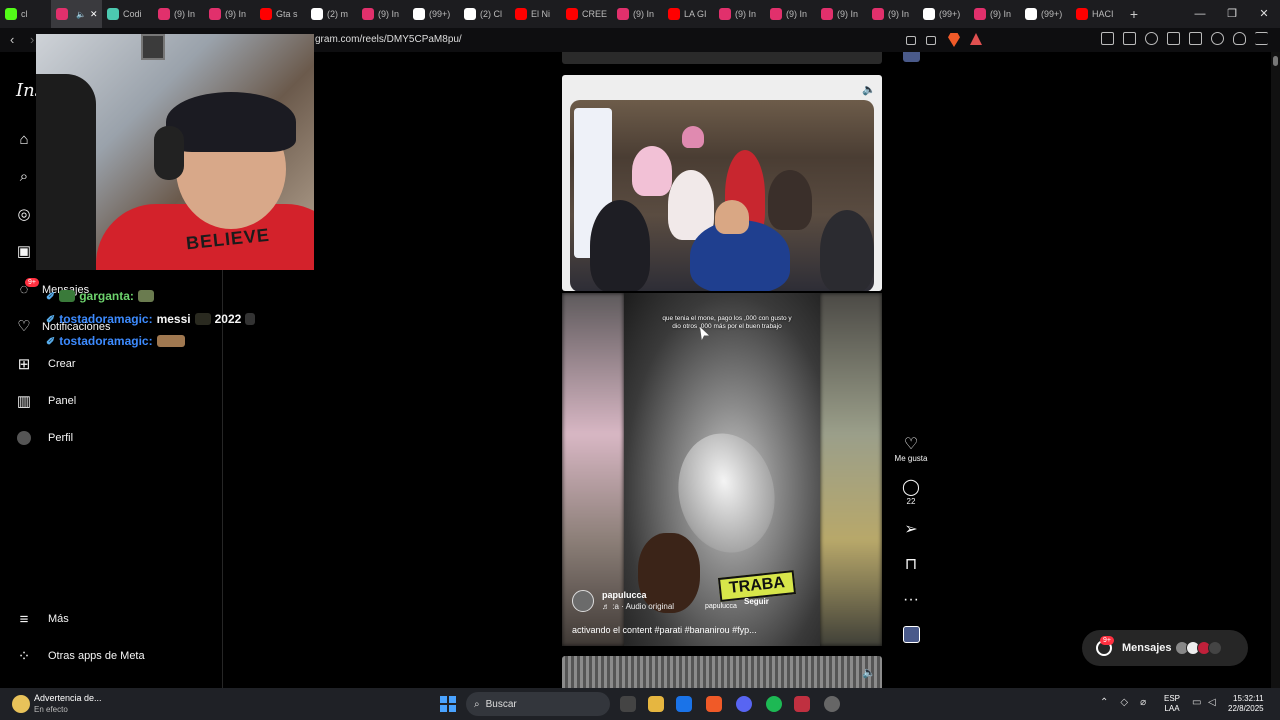 This screenshot has width=1280, height=720. I want to click on new-tab-button: +, so click(1134, 14).